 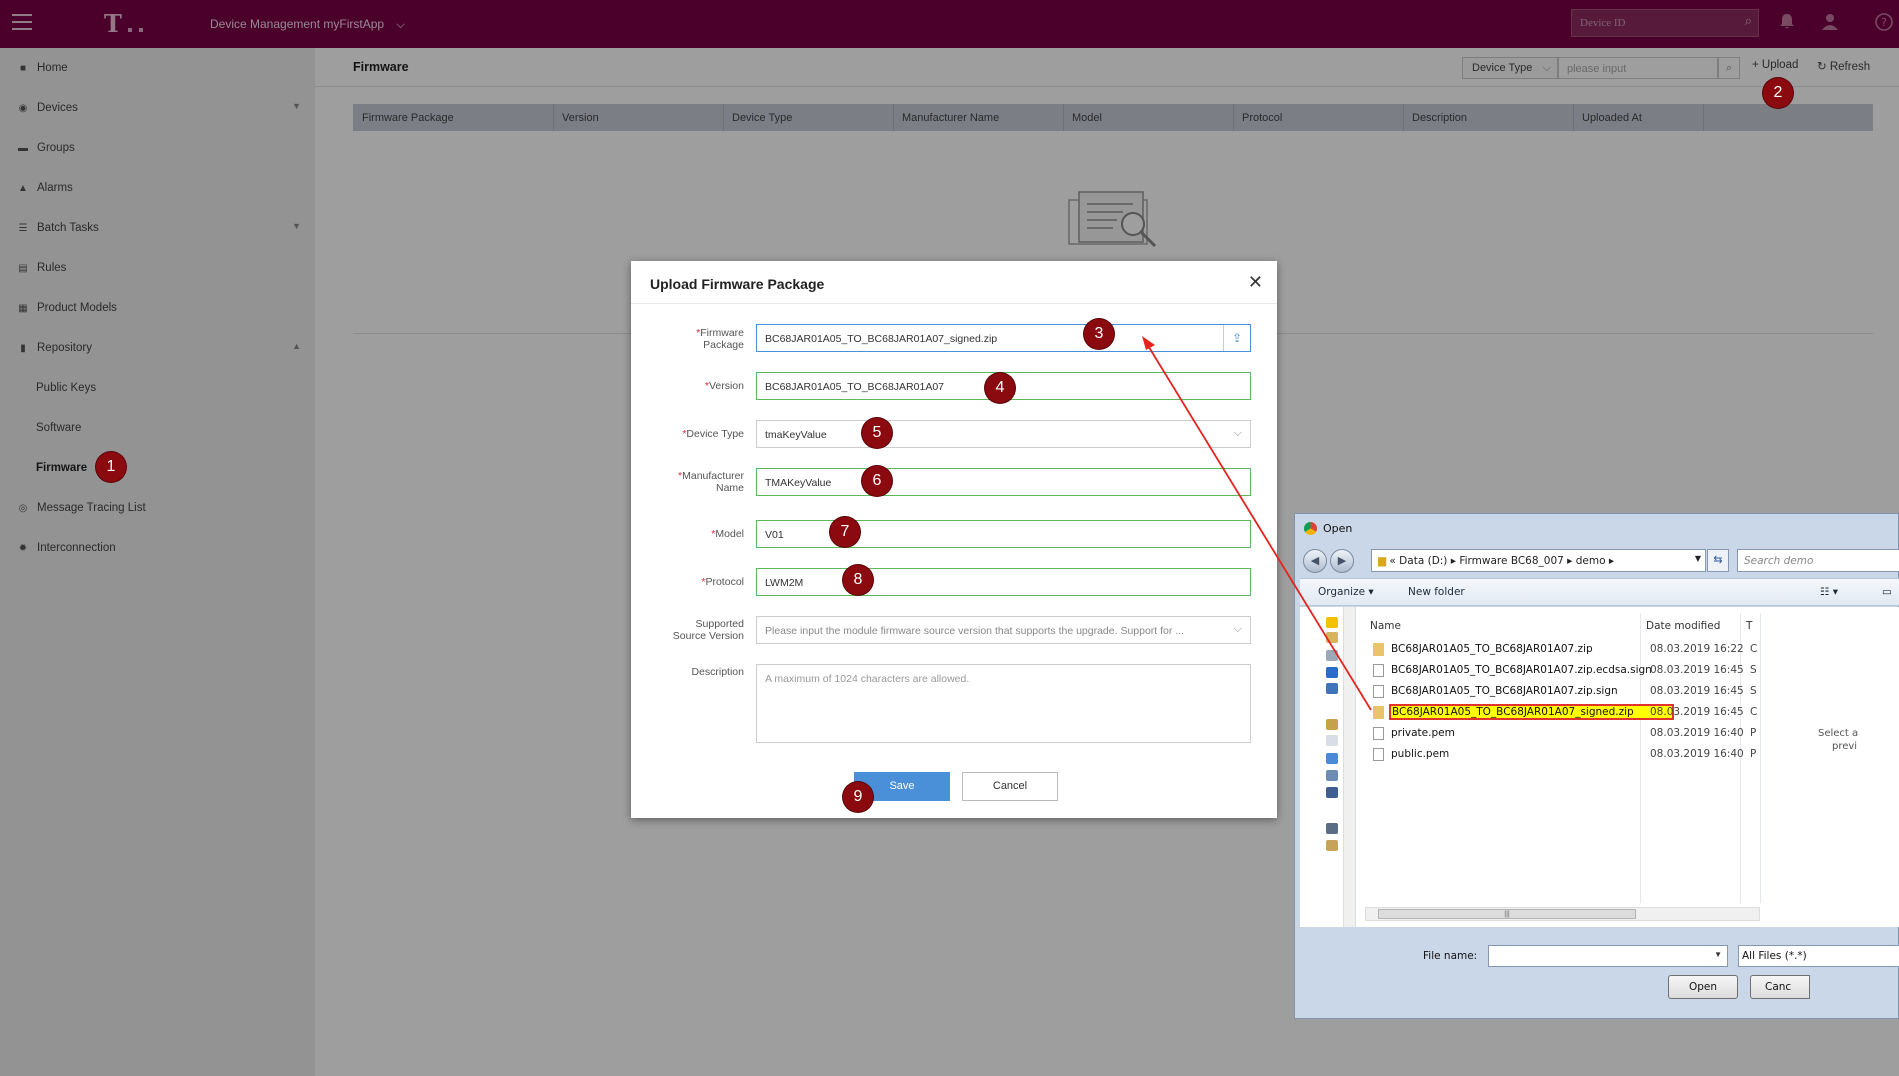 What do you see at coordinates (1332, 724) in the screenshot?
I see `libraries-icon` at bounding box center [1332, 724].